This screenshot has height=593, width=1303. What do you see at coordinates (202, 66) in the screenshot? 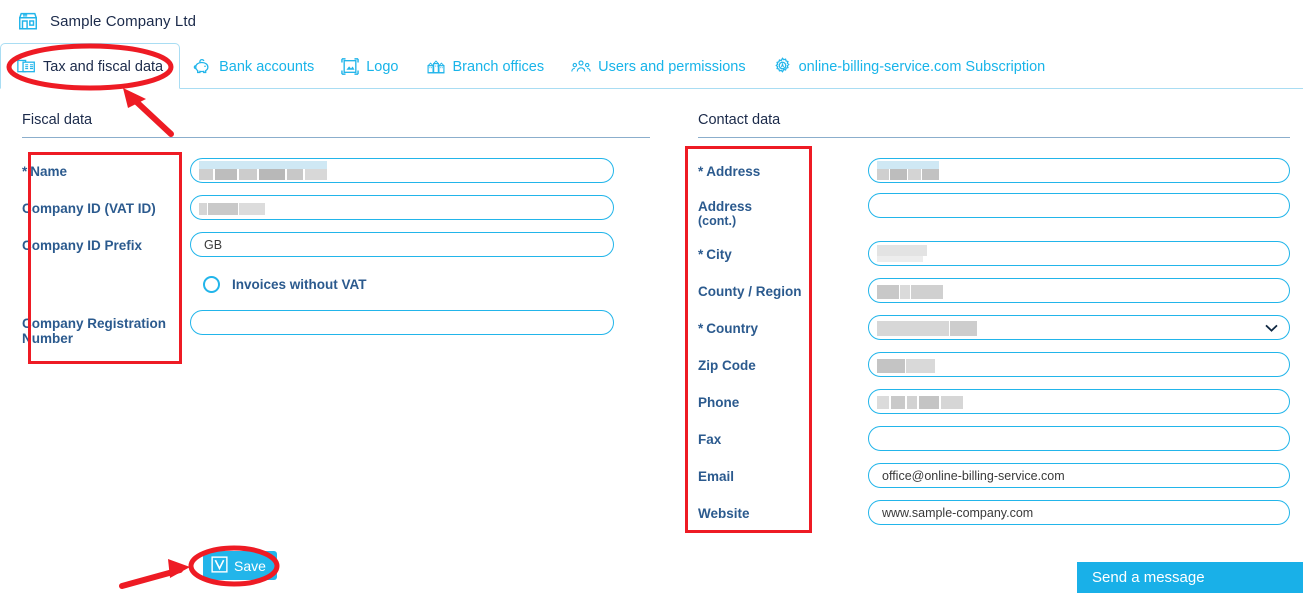
I see `piggy-bank-icon` at bounding box center [202, 66].